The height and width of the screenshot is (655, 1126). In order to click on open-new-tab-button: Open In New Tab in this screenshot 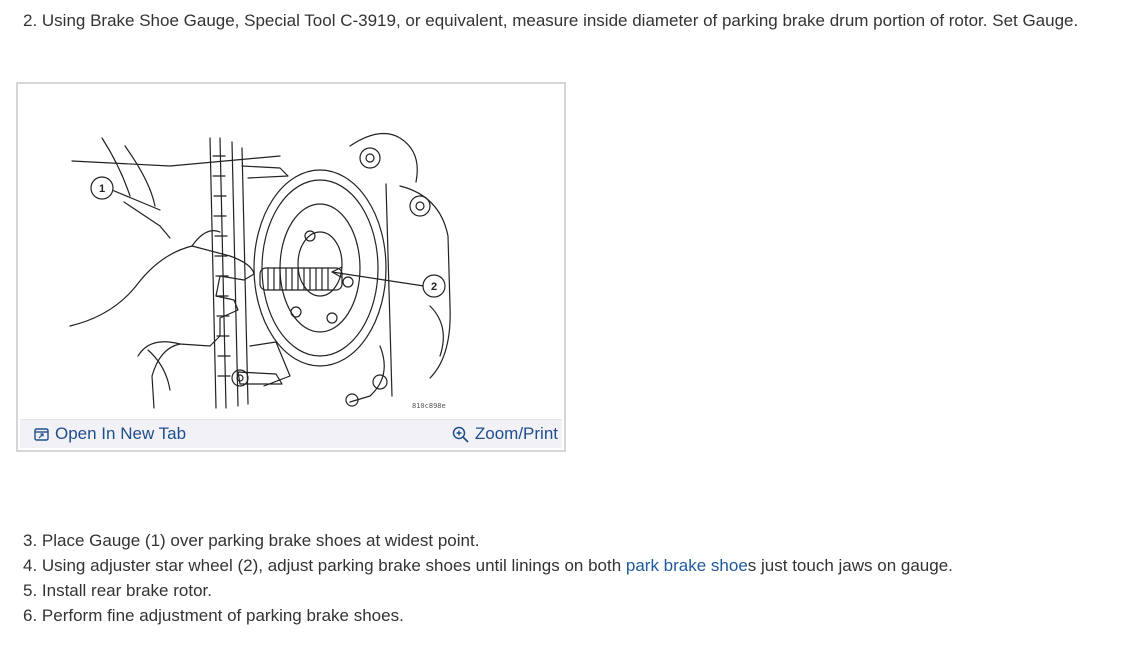, I will do `click(110, 434)`.